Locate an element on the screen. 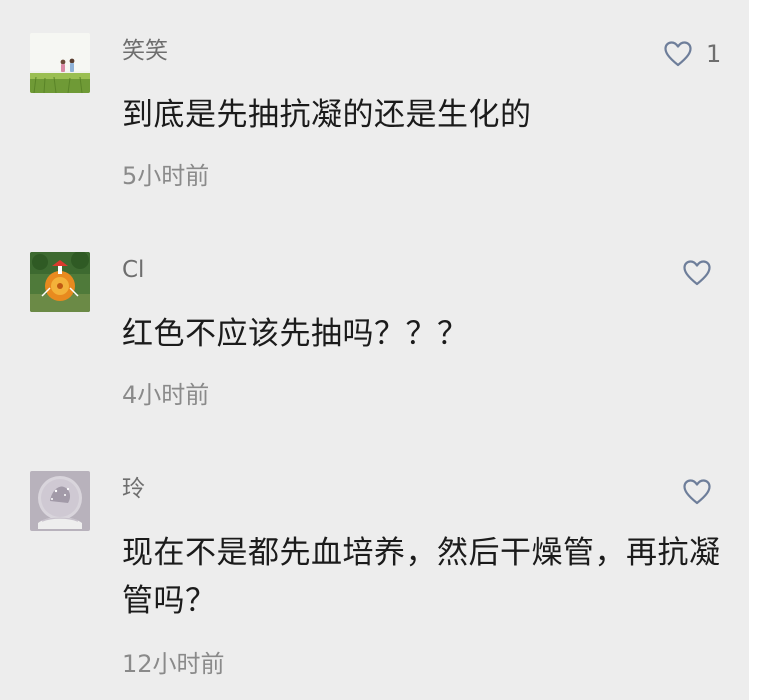 The width and height of the screenshot is (759, 700). like-count: 1 is located at coordinates (714, 54).